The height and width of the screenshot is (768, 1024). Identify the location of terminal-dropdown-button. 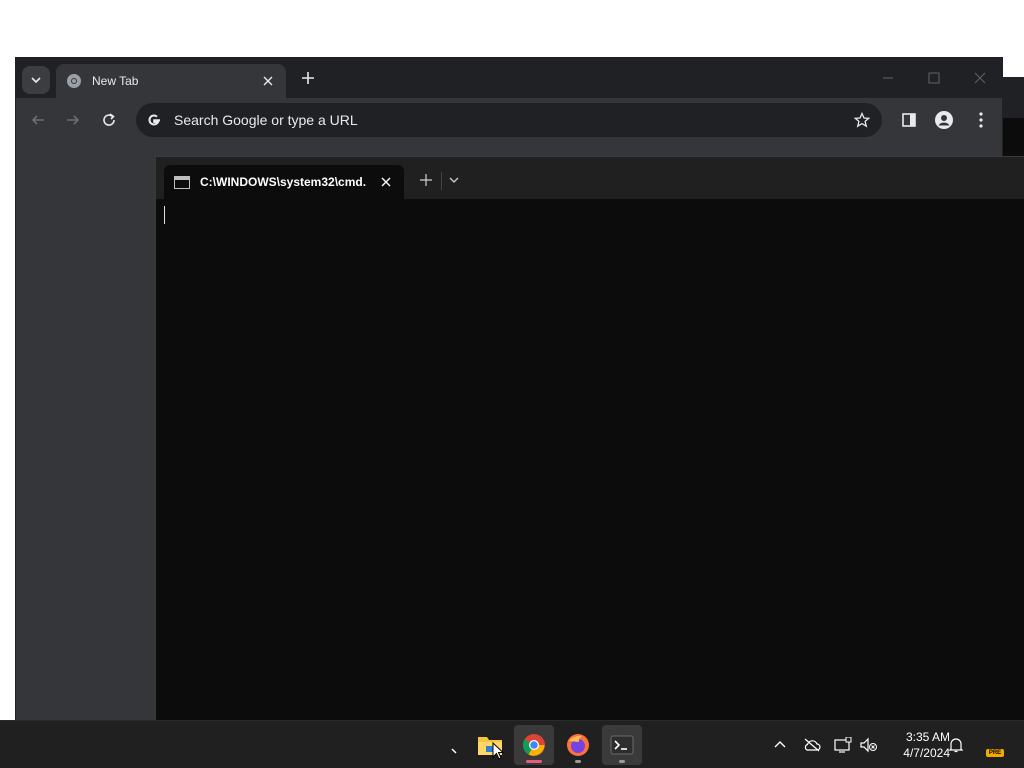
(454, 180).